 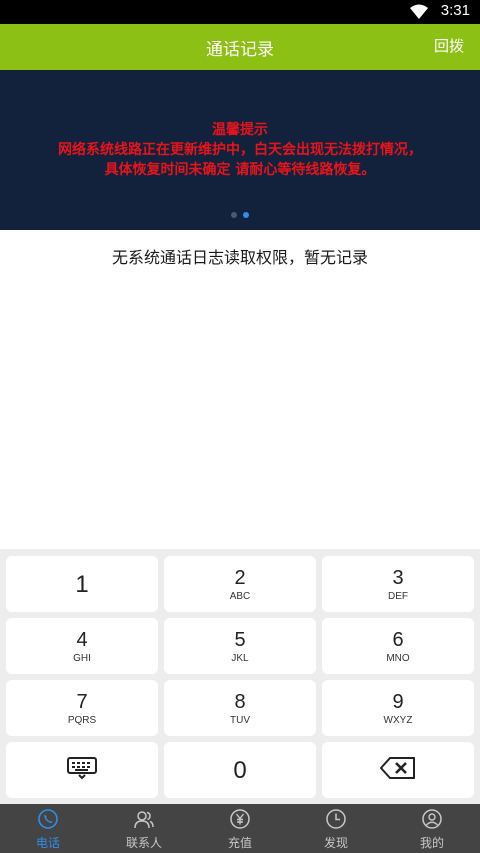 I want to click on nav-item-discover: 发现, so click(x=336, y=828).